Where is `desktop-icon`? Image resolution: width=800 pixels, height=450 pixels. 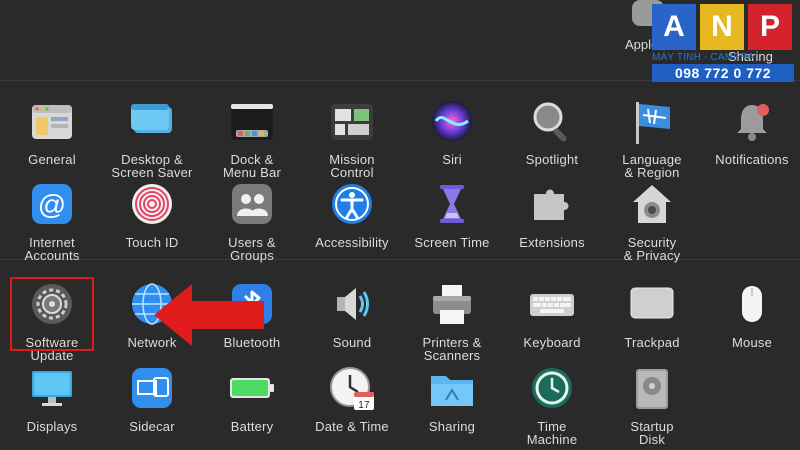
desktop-icon is located at coordinates (152, 123).